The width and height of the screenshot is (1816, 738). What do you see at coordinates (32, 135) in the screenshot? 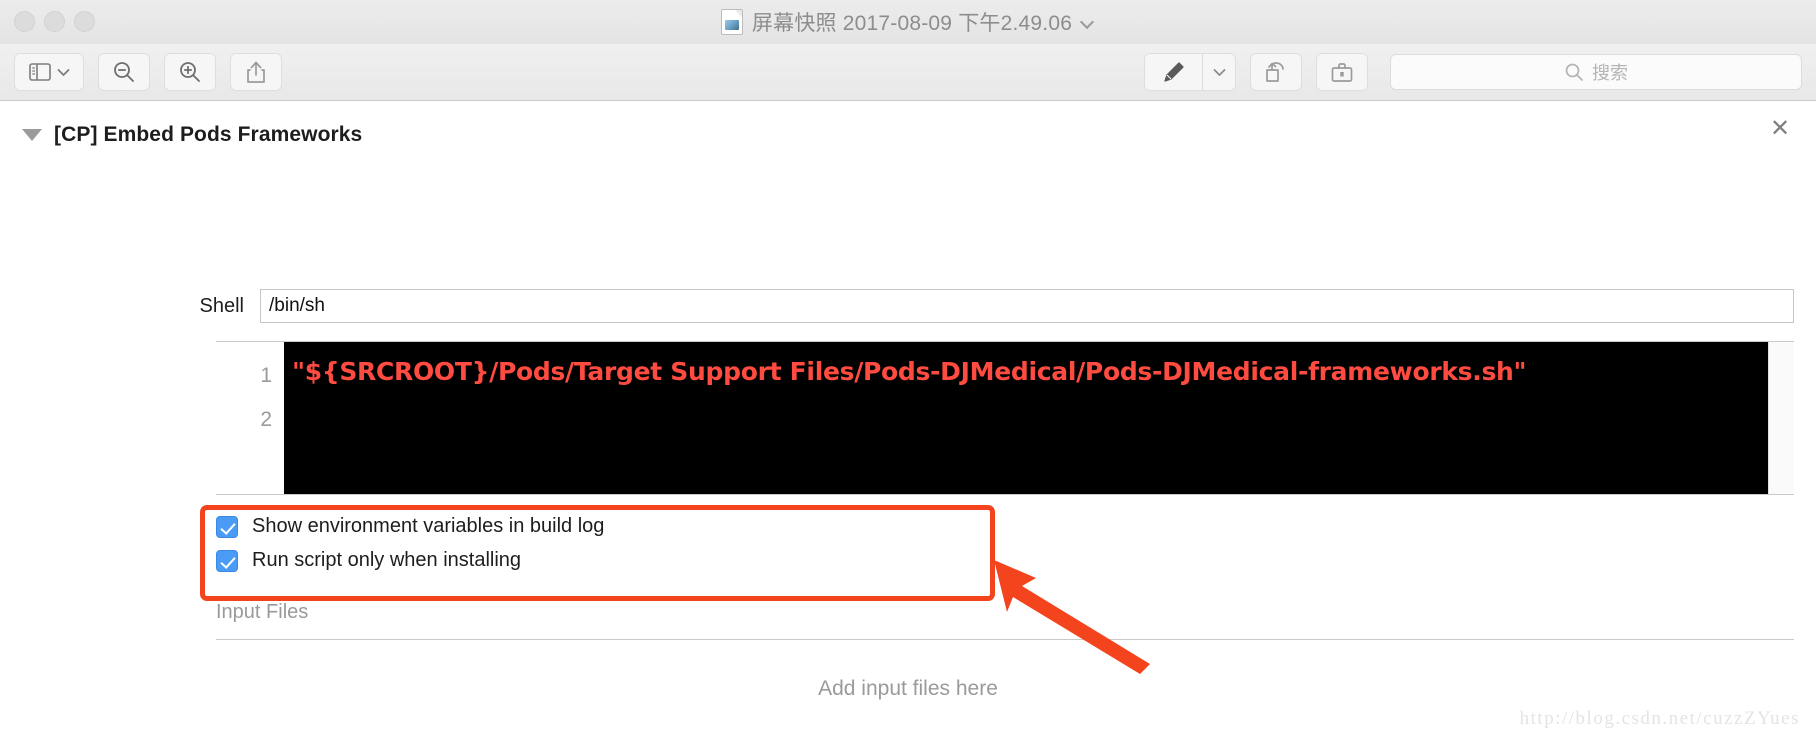
I see `disclosure-triangle-open-icon` at bounding box center [32, 135].